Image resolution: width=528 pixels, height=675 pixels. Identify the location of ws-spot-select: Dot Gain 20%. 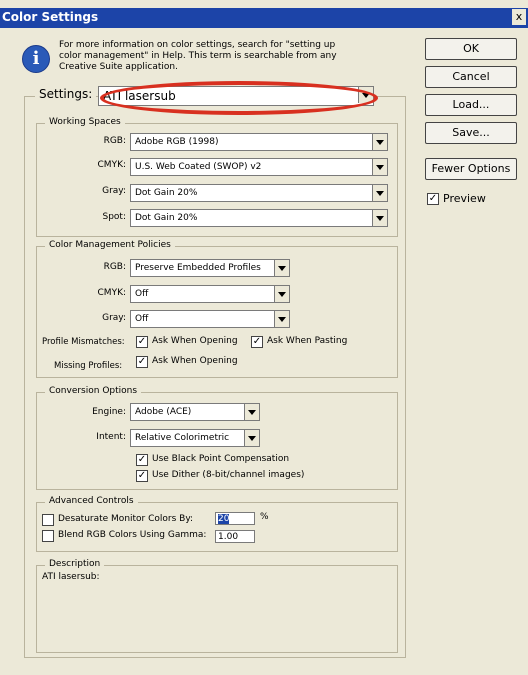
(259, 218).